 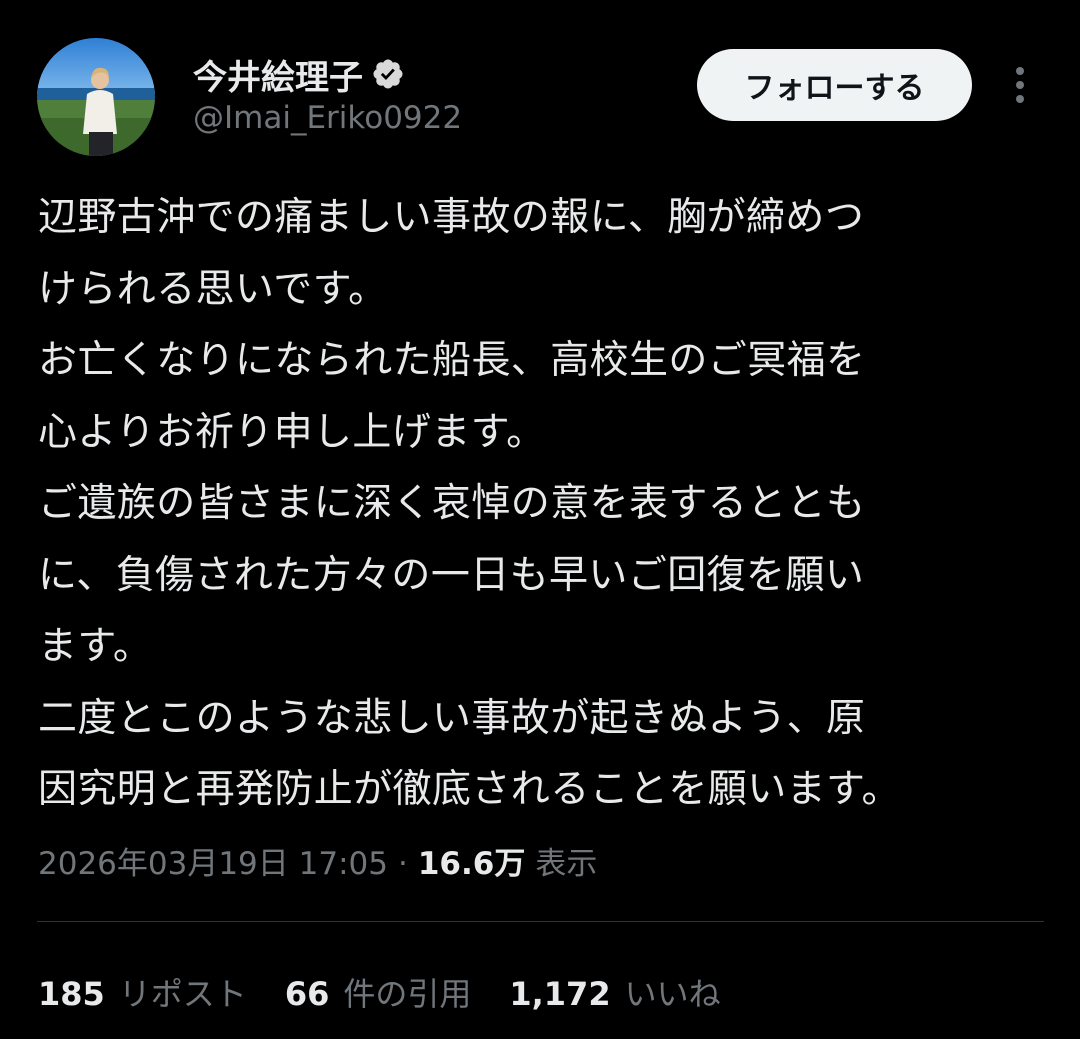 What do you see at coordinates (71, 994) in the screenshot?
I see `reposts-count: 185` at bounding box center [71, 994].